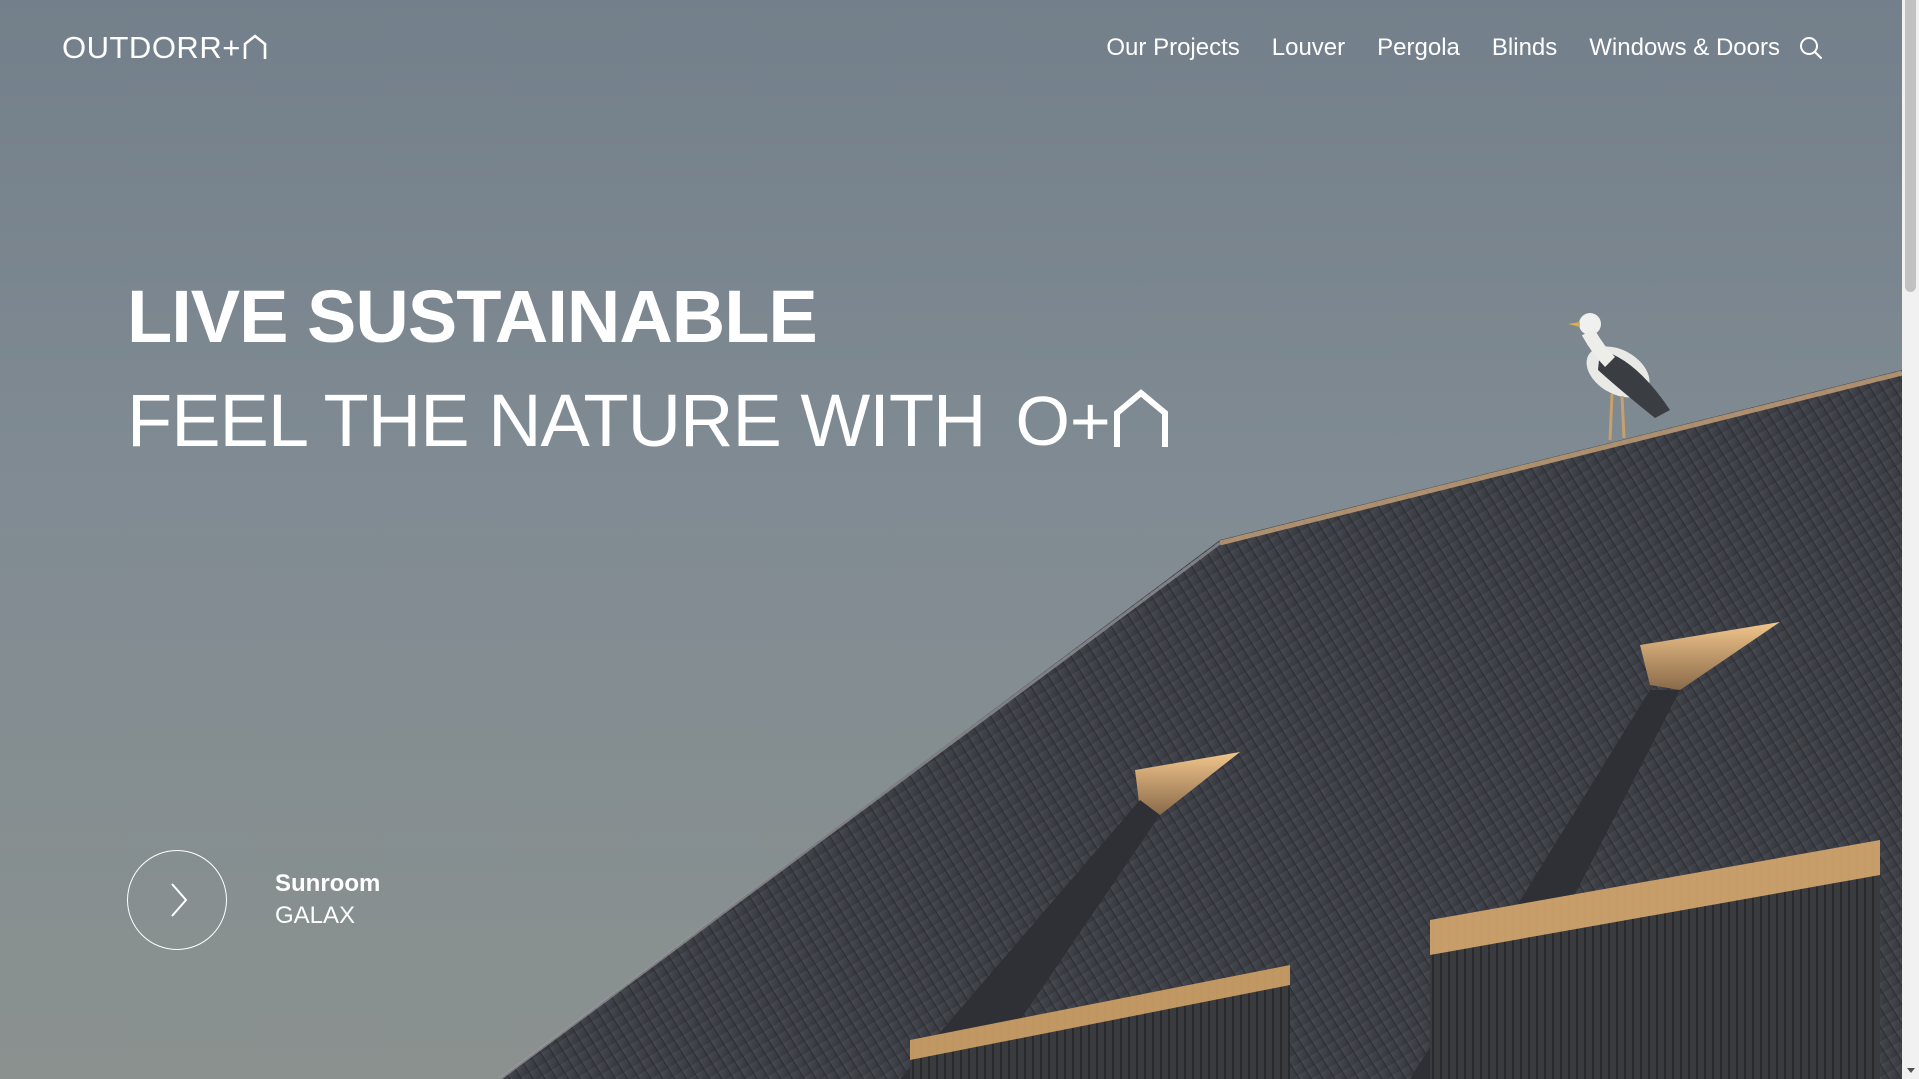 This screenshot has height=1079, width=1919. What do you see at coordinates (253, 900) in the screenshot?
I see `slide-control: Sunroom GALAX` at bounding box center [253, 900].